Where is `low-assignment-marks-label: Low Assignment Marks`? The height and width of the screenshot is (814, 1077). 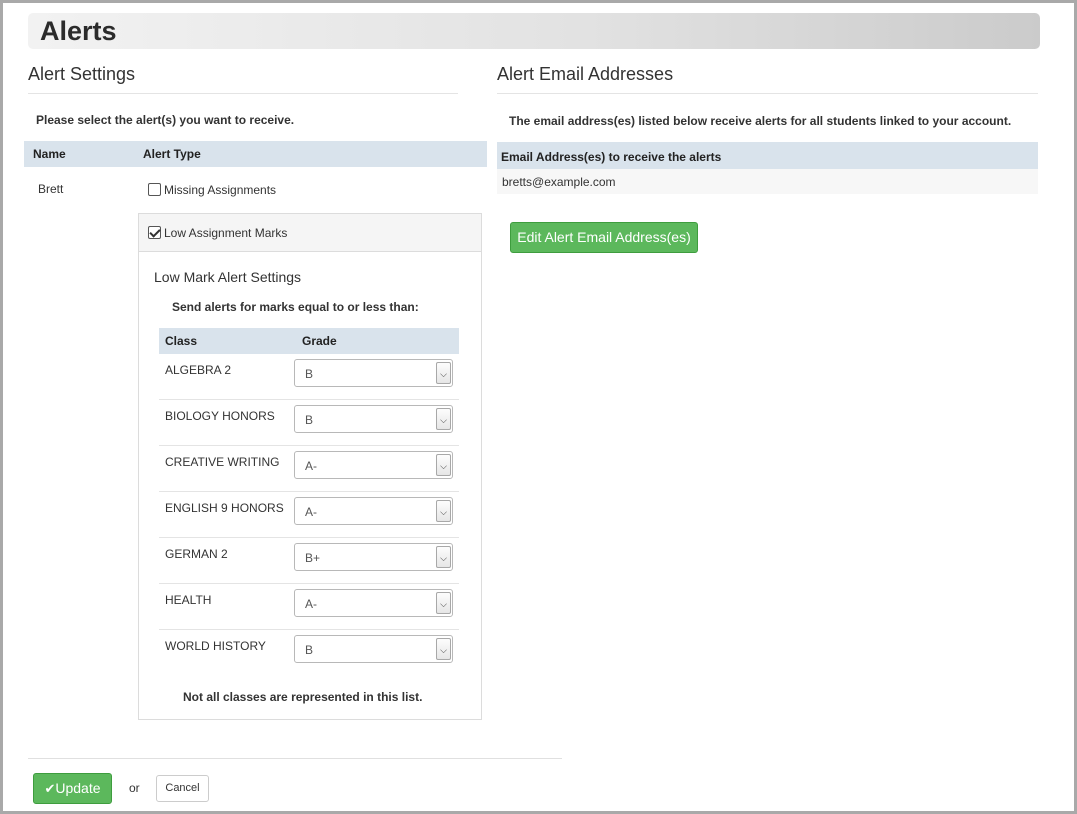
low-assignment-marks-label: Low Assignment Marks is located at coordinates (226, 233).